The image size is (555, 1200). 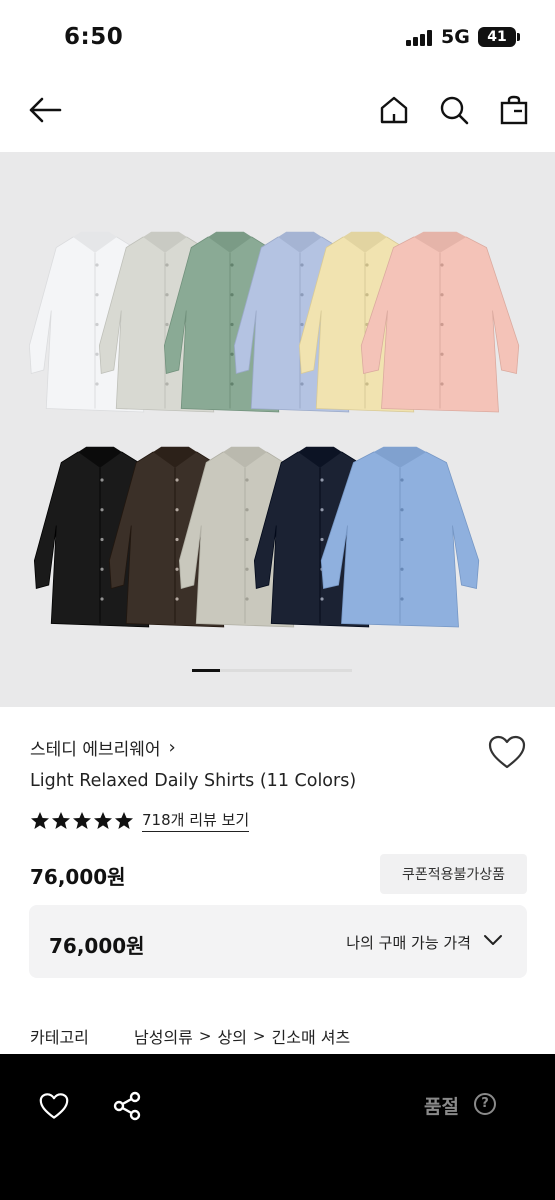 What do you see at coordinates (94, 37) in the screenshot?
I see `status-time: 6:50` at bounding box center [94, 37].